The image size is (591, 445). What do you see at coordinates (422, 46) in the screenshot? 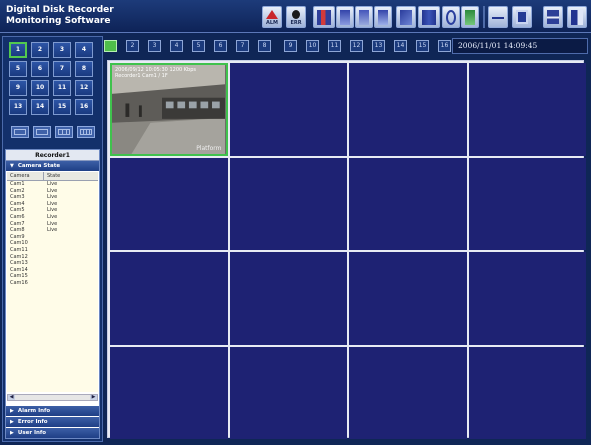
I see `camera-select-button-15: 15` at bounding box center [422, 46].